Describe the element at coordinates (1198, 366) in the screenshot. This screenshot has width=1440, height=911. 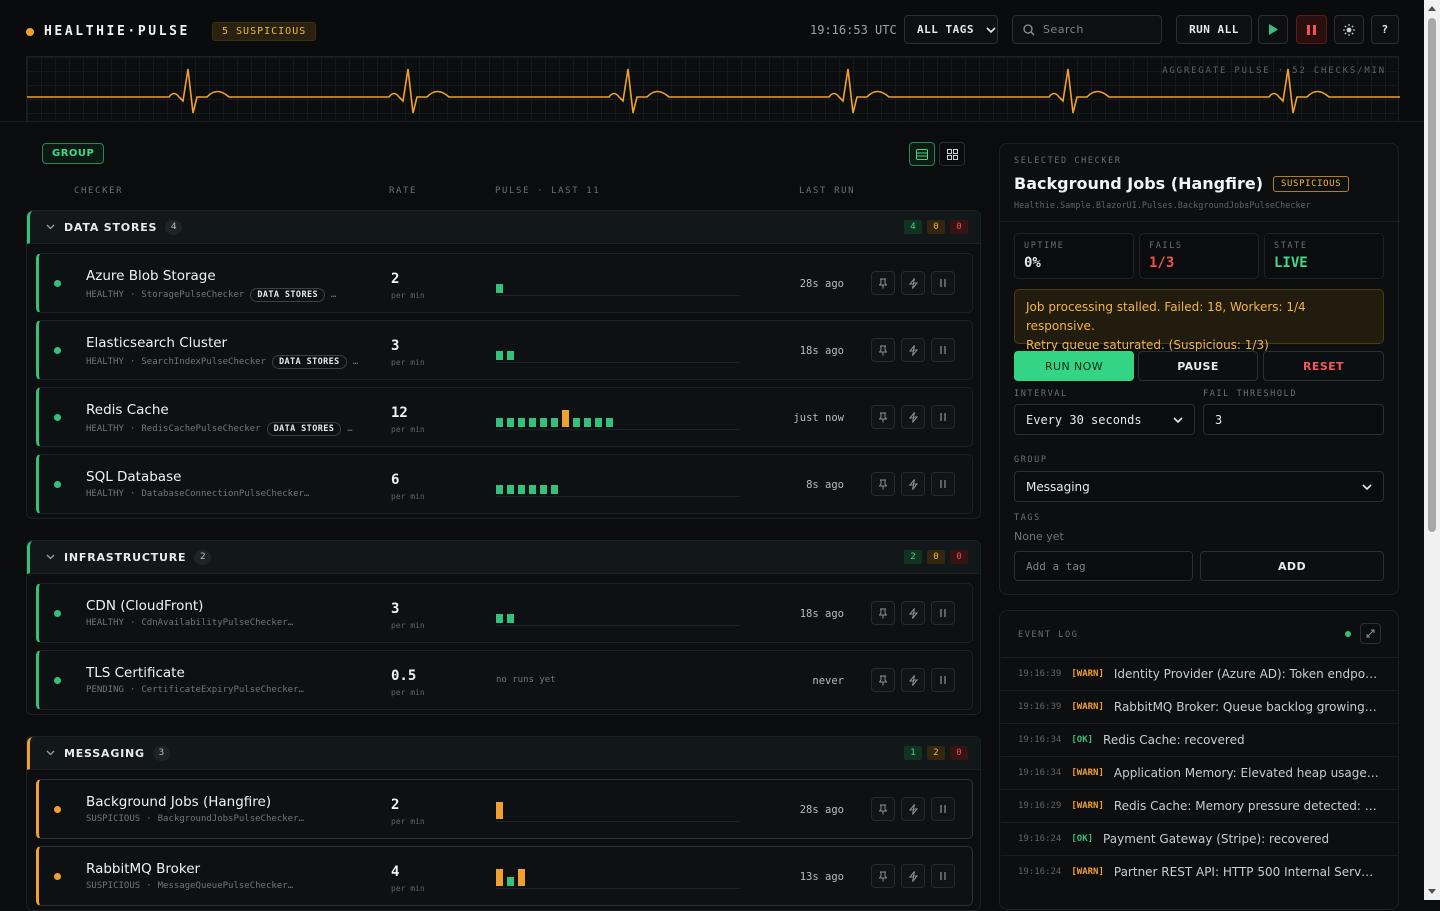
I see `pause-button: PAUSE` at that location.